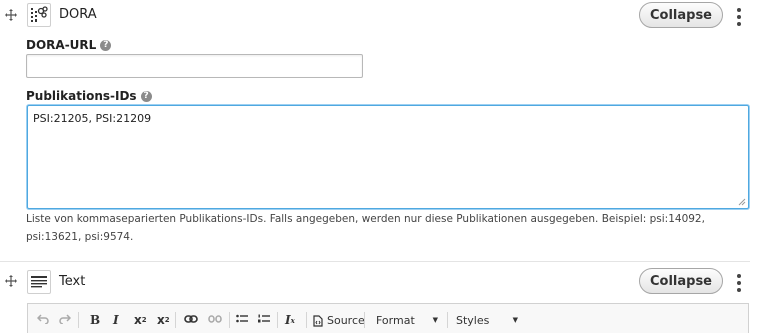 The image size is (771, 333). Describe the element at coordinates (742, 202) in the screenshot. I see `resize-grip-icon` at that location.